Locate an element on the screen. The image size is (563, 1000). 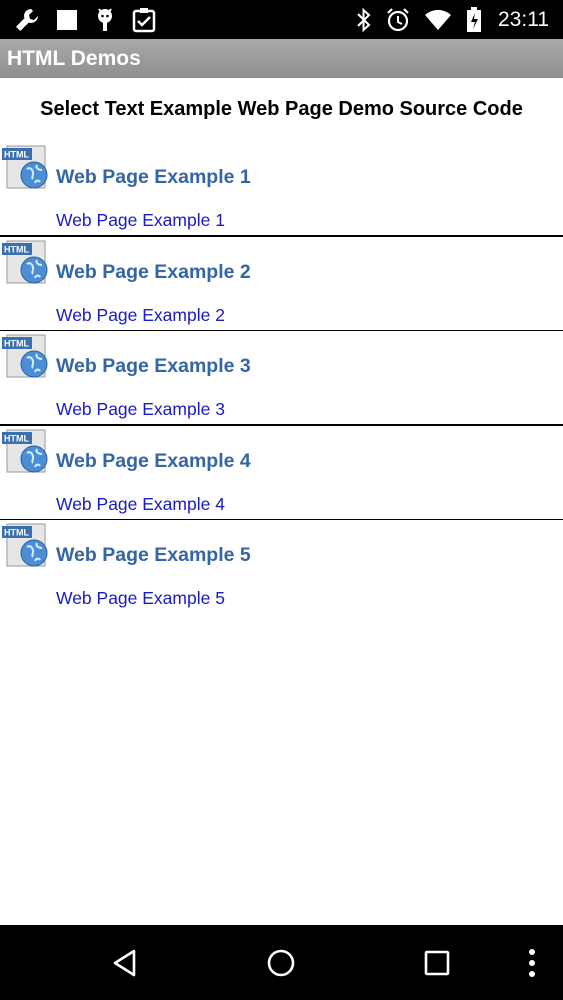
home-icon is located at coordinates (281, 962).